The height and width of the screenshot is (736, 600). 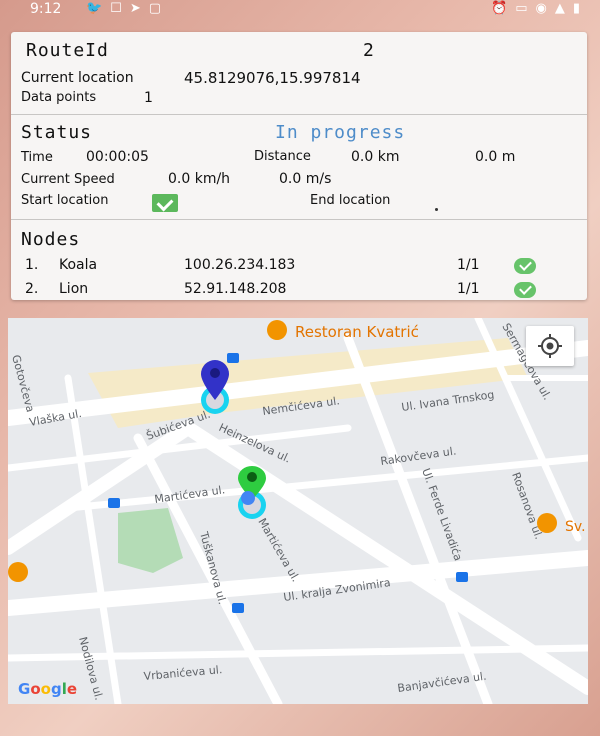 I want to click on status-bar: 9:12 🐦☐➤▢ ⏰▭◉▲▮, so click(x=300, y=10).